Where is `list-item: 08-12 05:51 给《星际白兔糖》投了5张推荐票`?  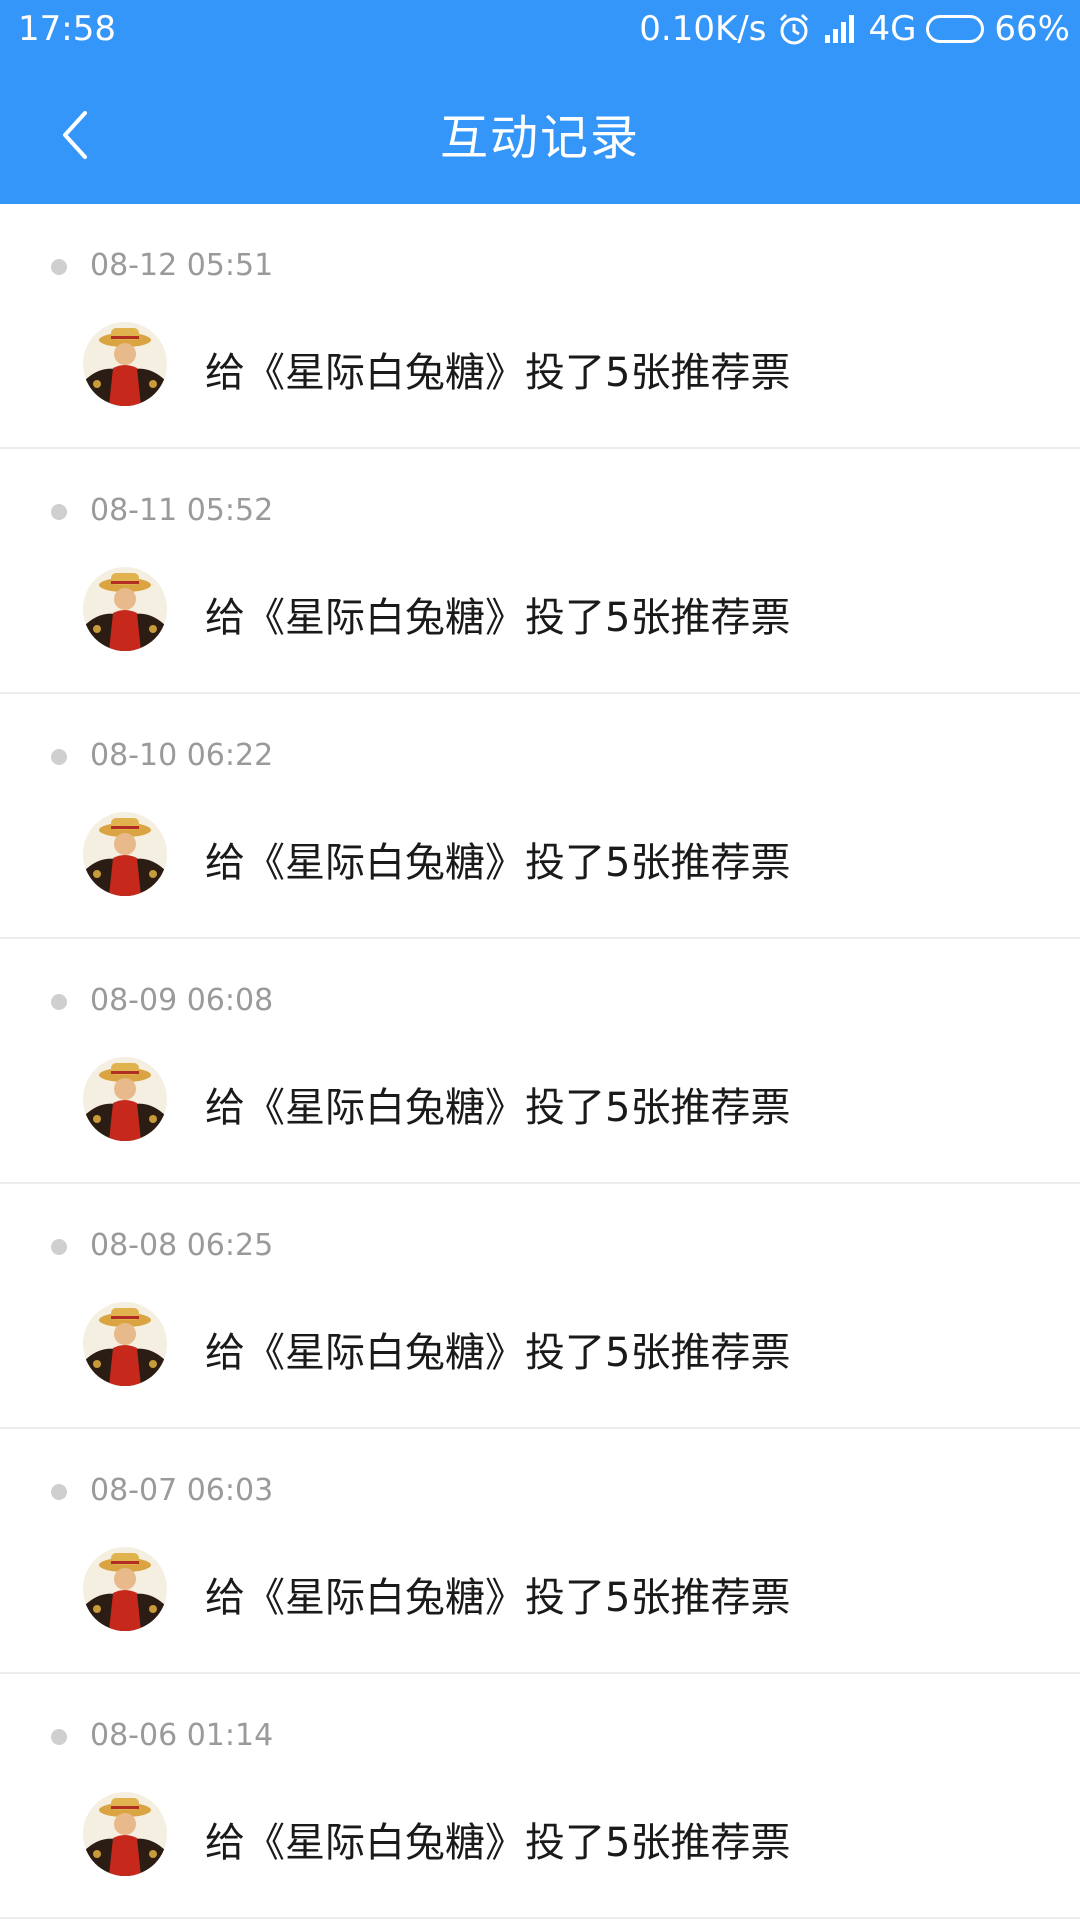
list-item: 08-12 05:51 给《星际白兔糖》投了5张推荐票 is located at coordinates (540, 326).